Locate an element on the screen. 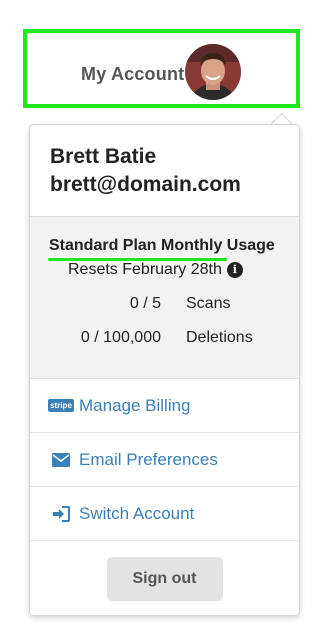 The image size is (326, 632). sign-out-button: Sign out is located at coordinates (164, 578).